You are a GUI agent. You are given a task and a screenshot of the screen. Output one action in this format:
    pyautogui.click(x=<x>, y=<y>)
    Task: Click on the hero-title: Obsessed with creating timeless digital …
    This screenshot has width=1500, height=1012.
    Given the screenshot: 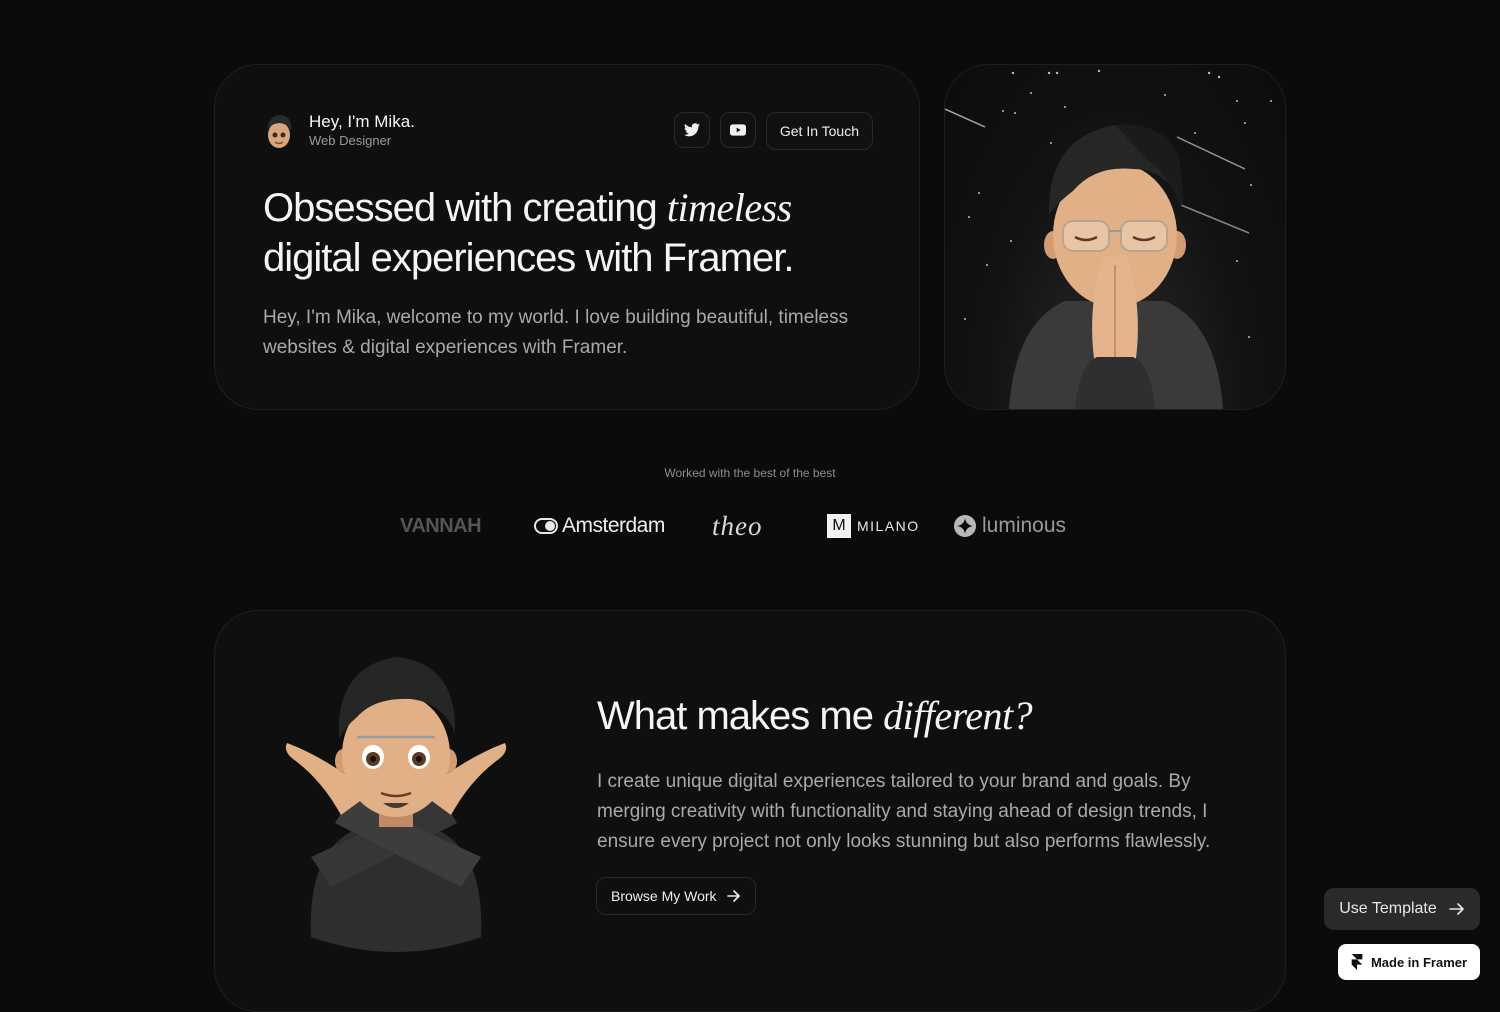 What is the action you would take?
    pyautogui.click(x=573, y=233)
    